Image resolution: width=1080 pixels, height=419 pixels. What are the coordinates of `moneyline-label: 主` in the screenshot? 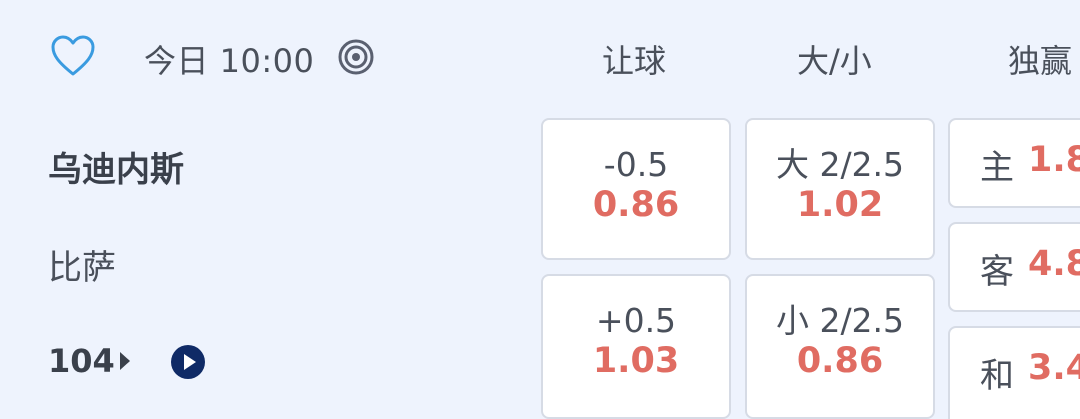 It's located at (997, 168).